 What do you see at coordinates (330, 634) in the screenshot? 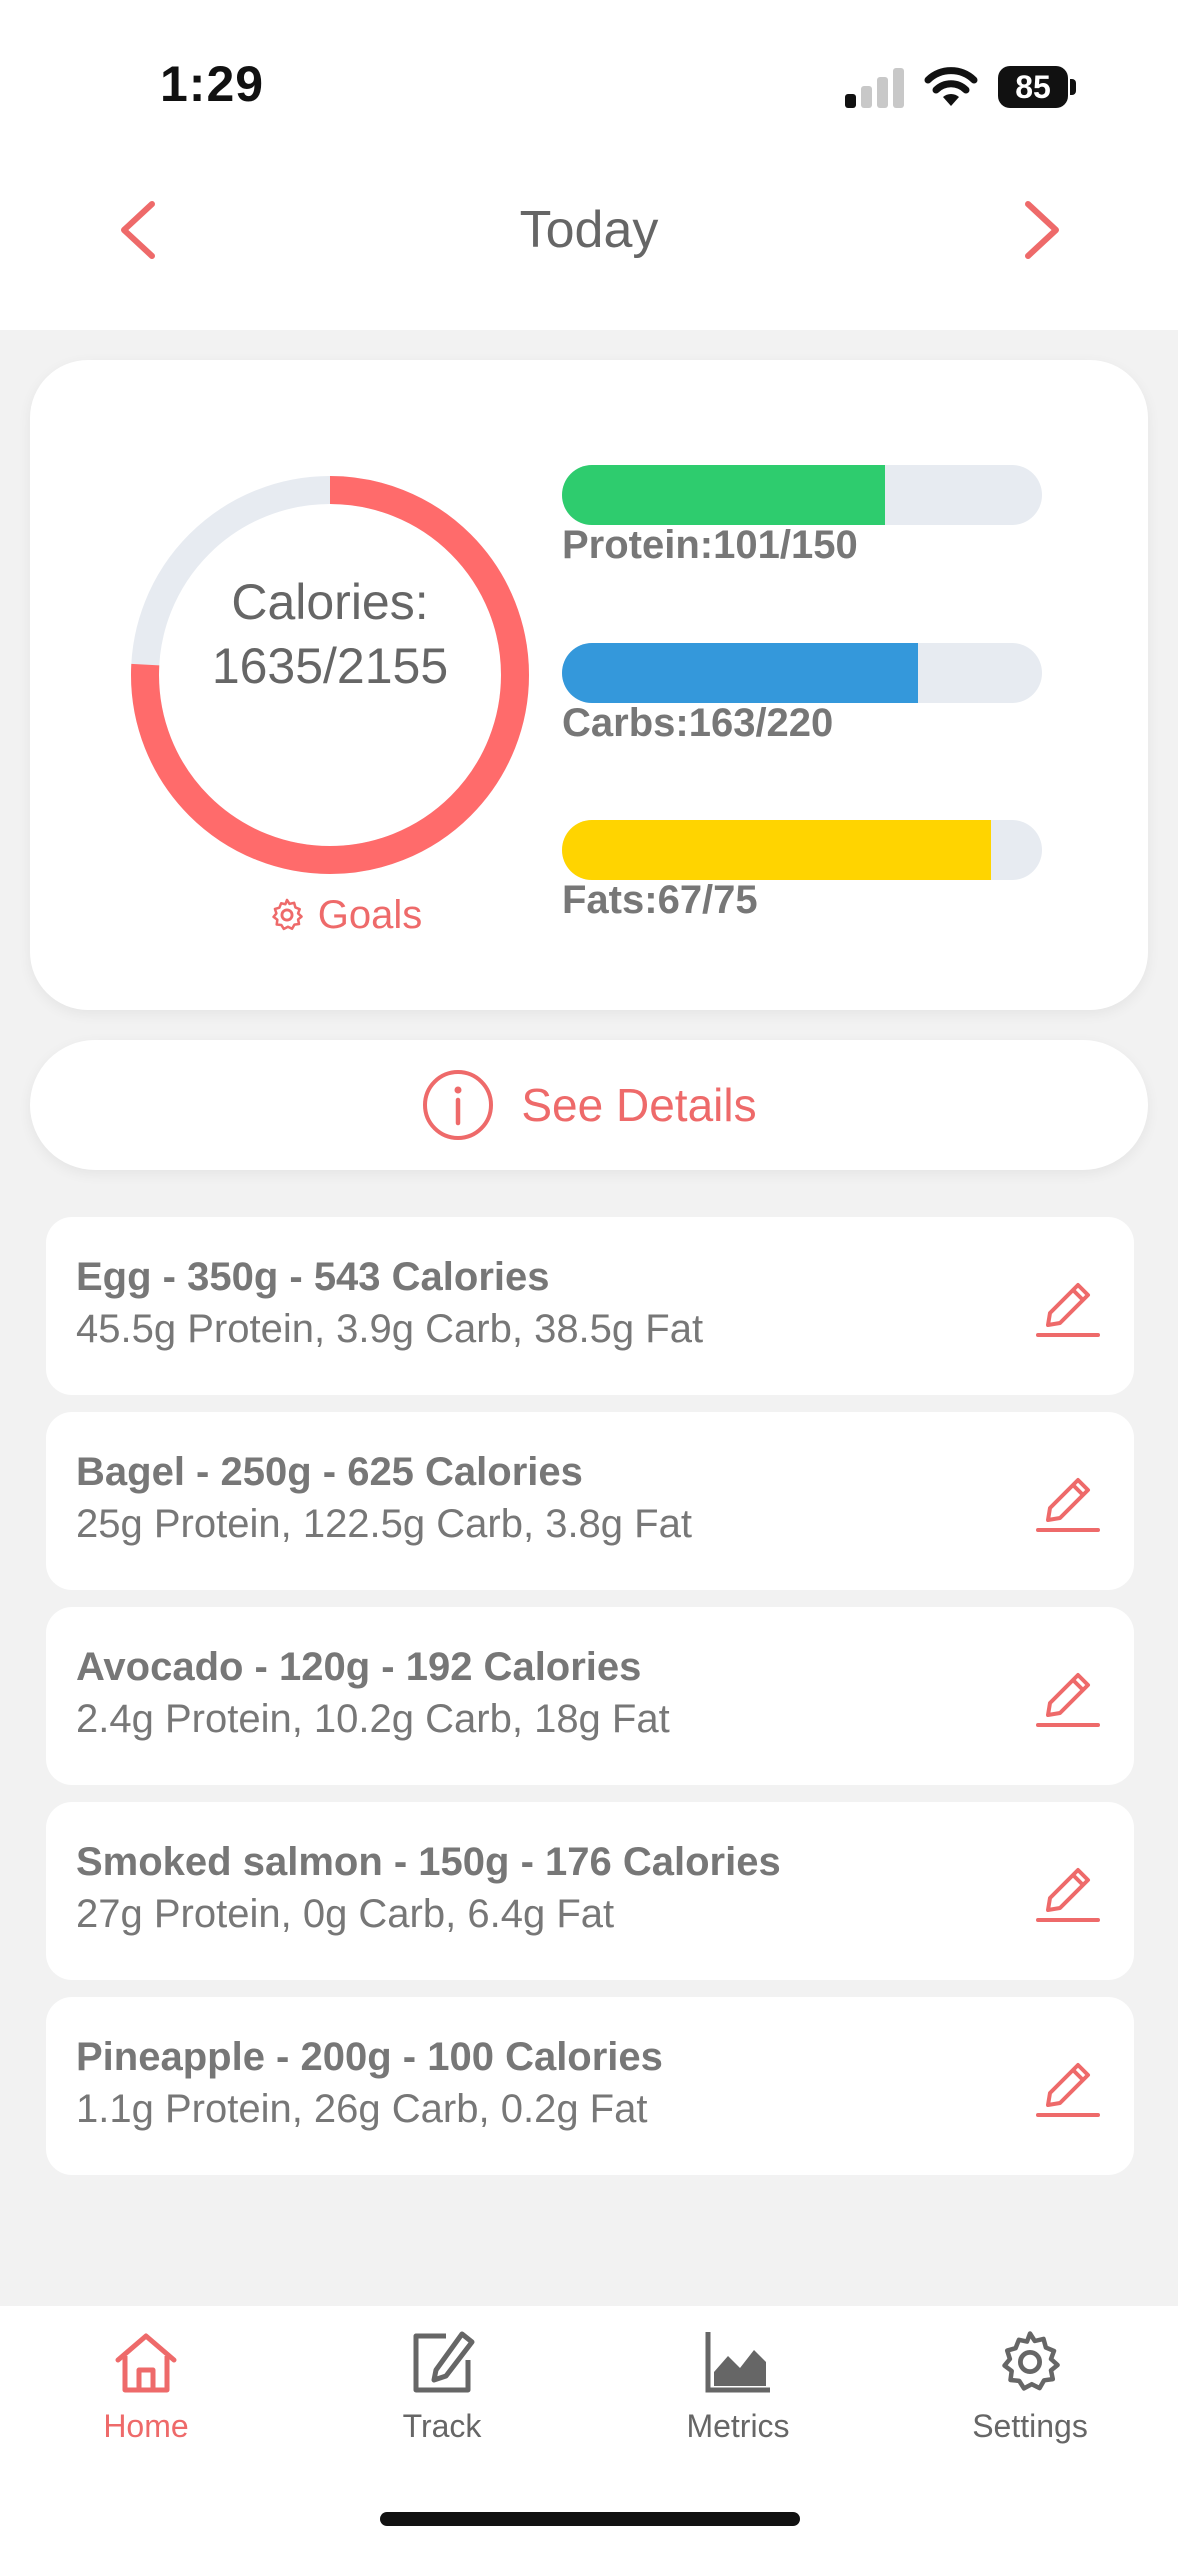
I see `calories-summary: Calories: 1635/2155` at bounding box center [330, 634].